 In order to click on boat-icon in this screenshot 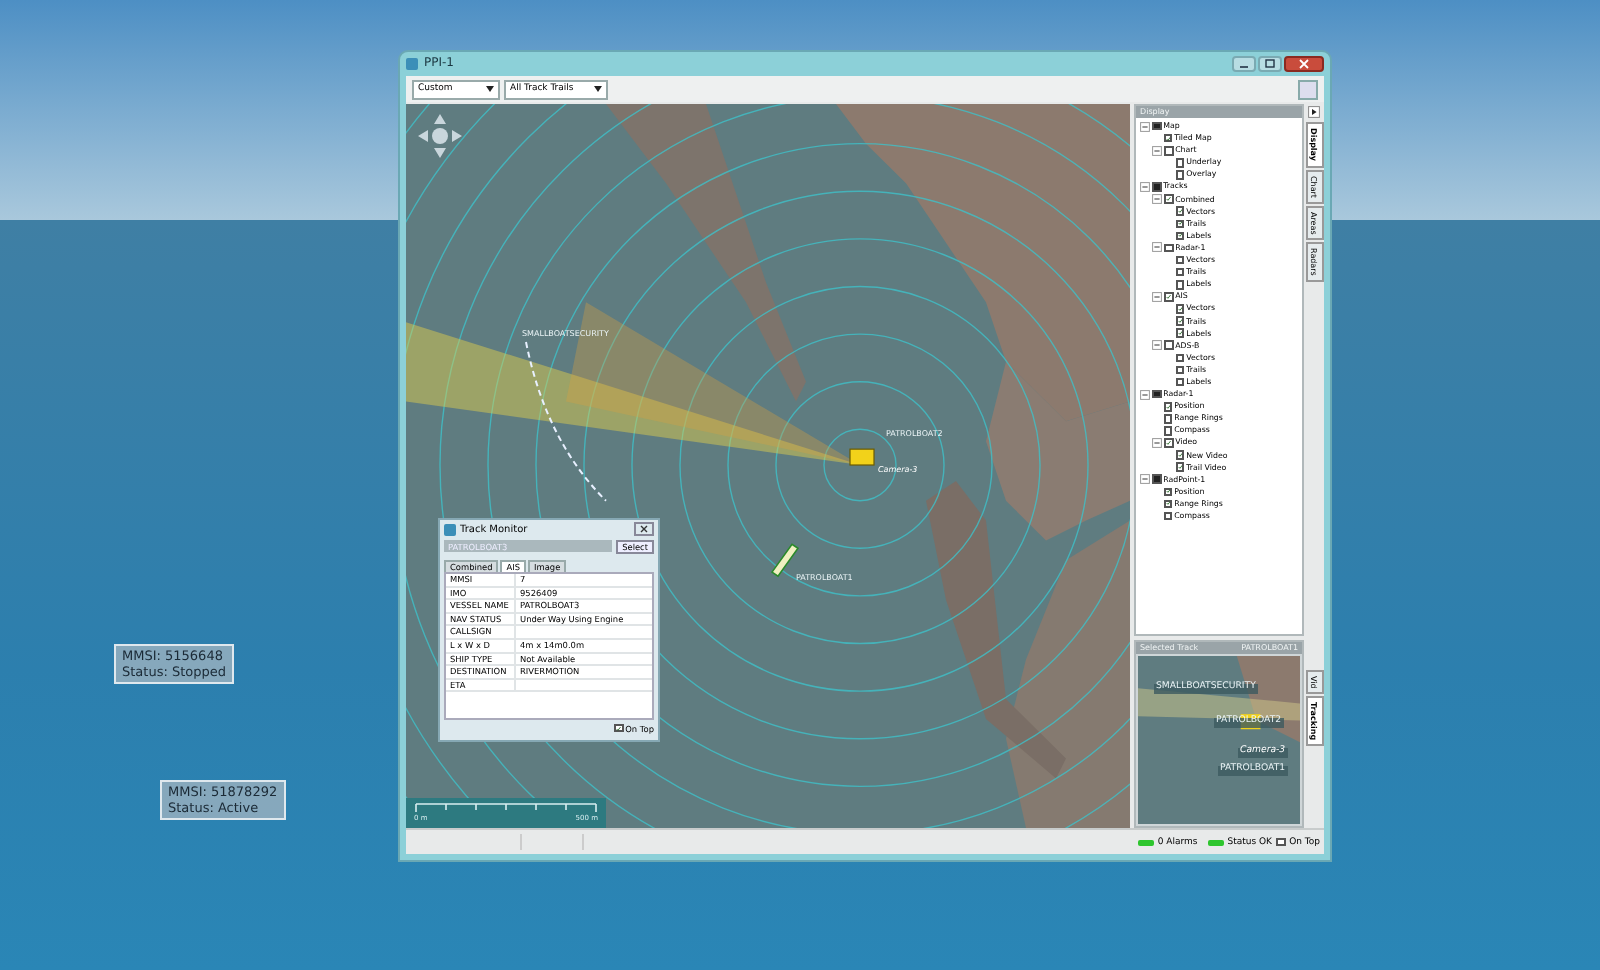, I will do `click(785, 560)`.